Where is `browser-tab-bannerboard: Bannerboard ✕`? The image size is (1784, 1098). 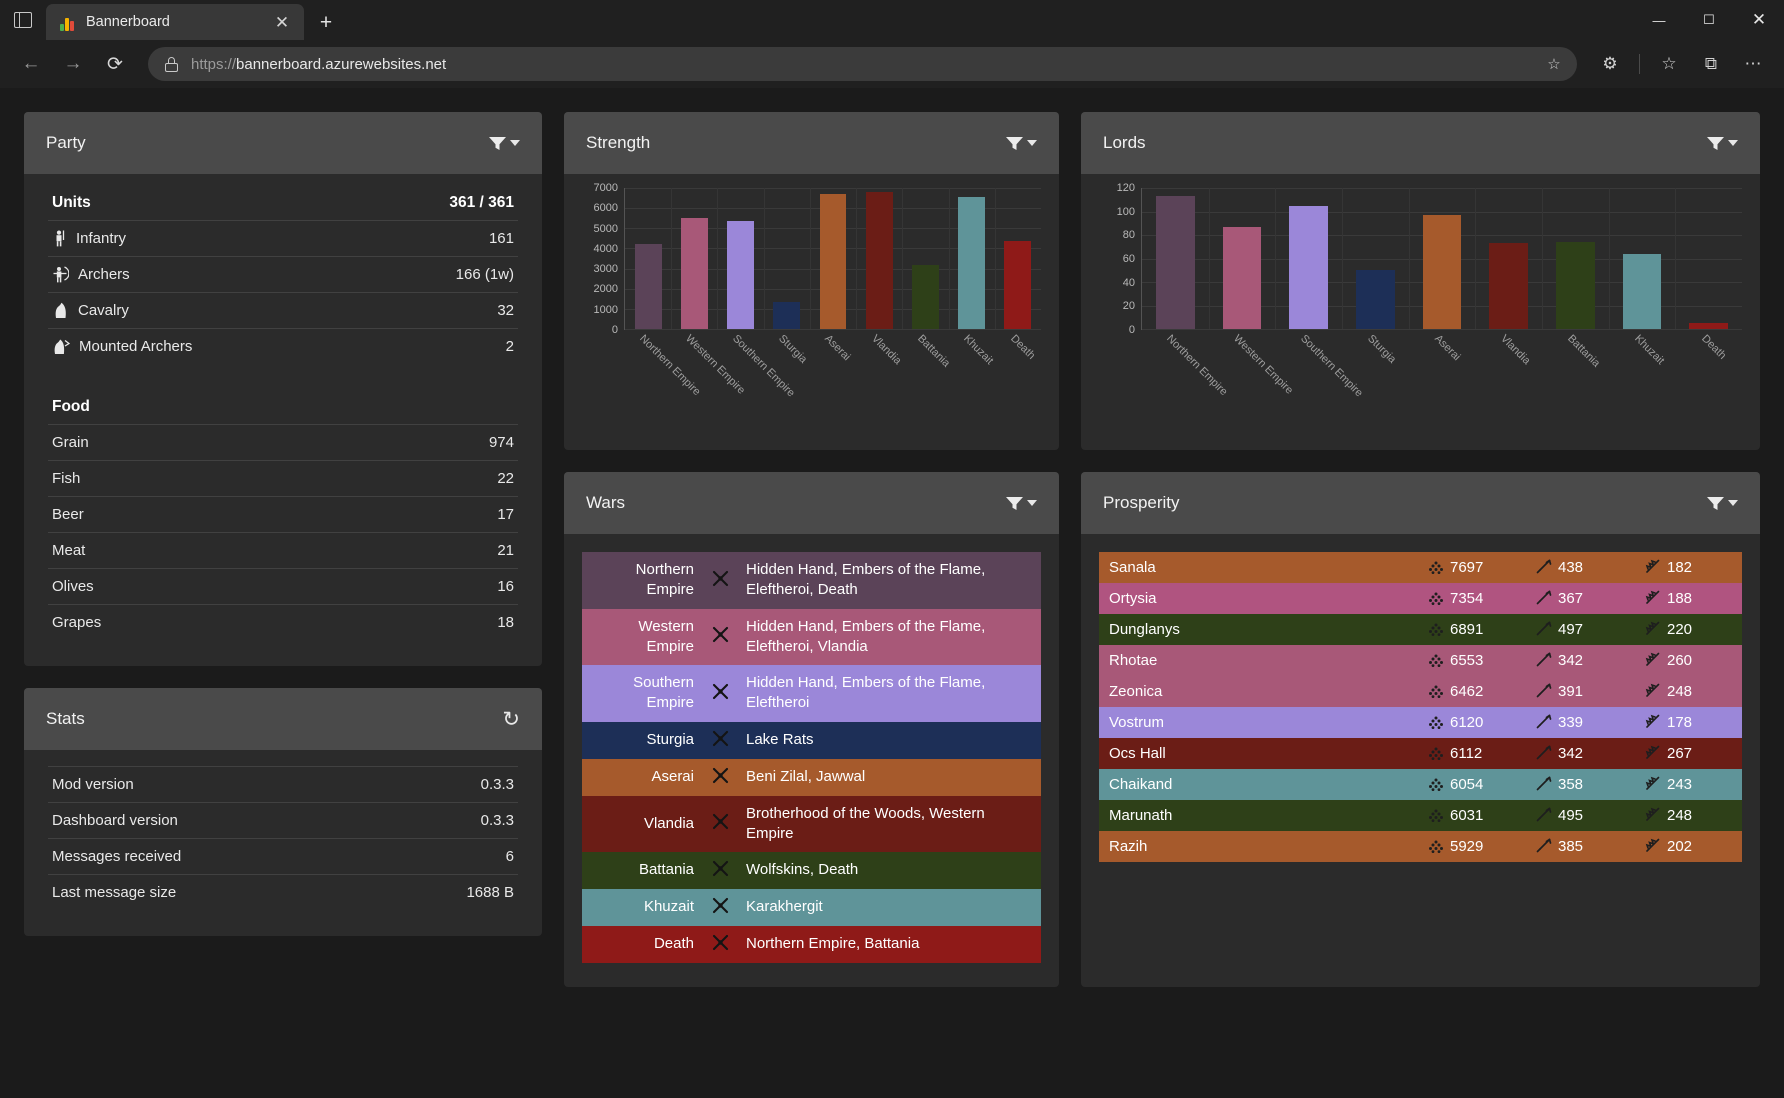
browser-tab-bannerboard: Bannerboard ✕ is located at coordinates (175, 22).